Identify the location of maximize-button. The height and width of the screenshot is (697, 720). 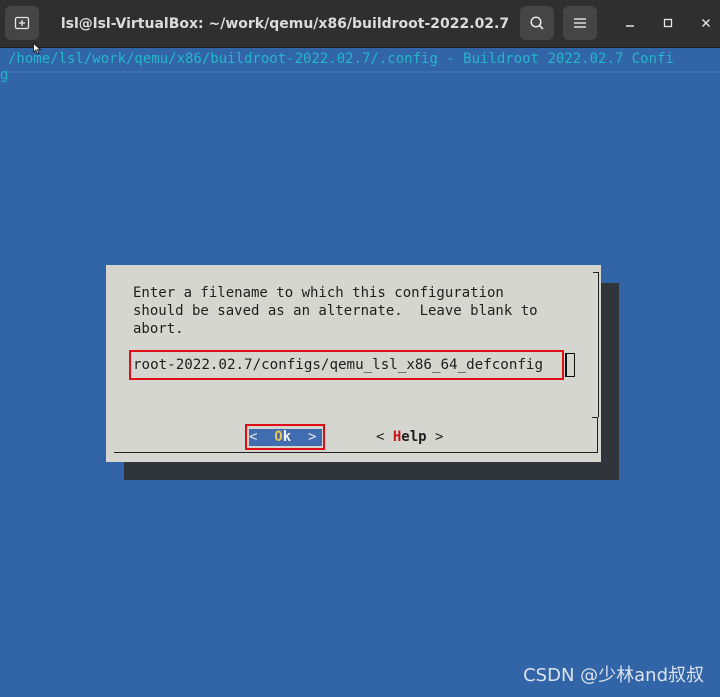
(668, 23).